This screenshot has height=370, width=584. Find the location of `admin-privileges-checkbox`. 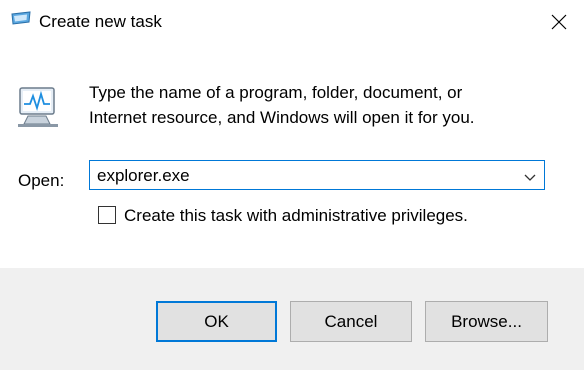

admin-privileges-checkbox is located at coordinates (107, 215).